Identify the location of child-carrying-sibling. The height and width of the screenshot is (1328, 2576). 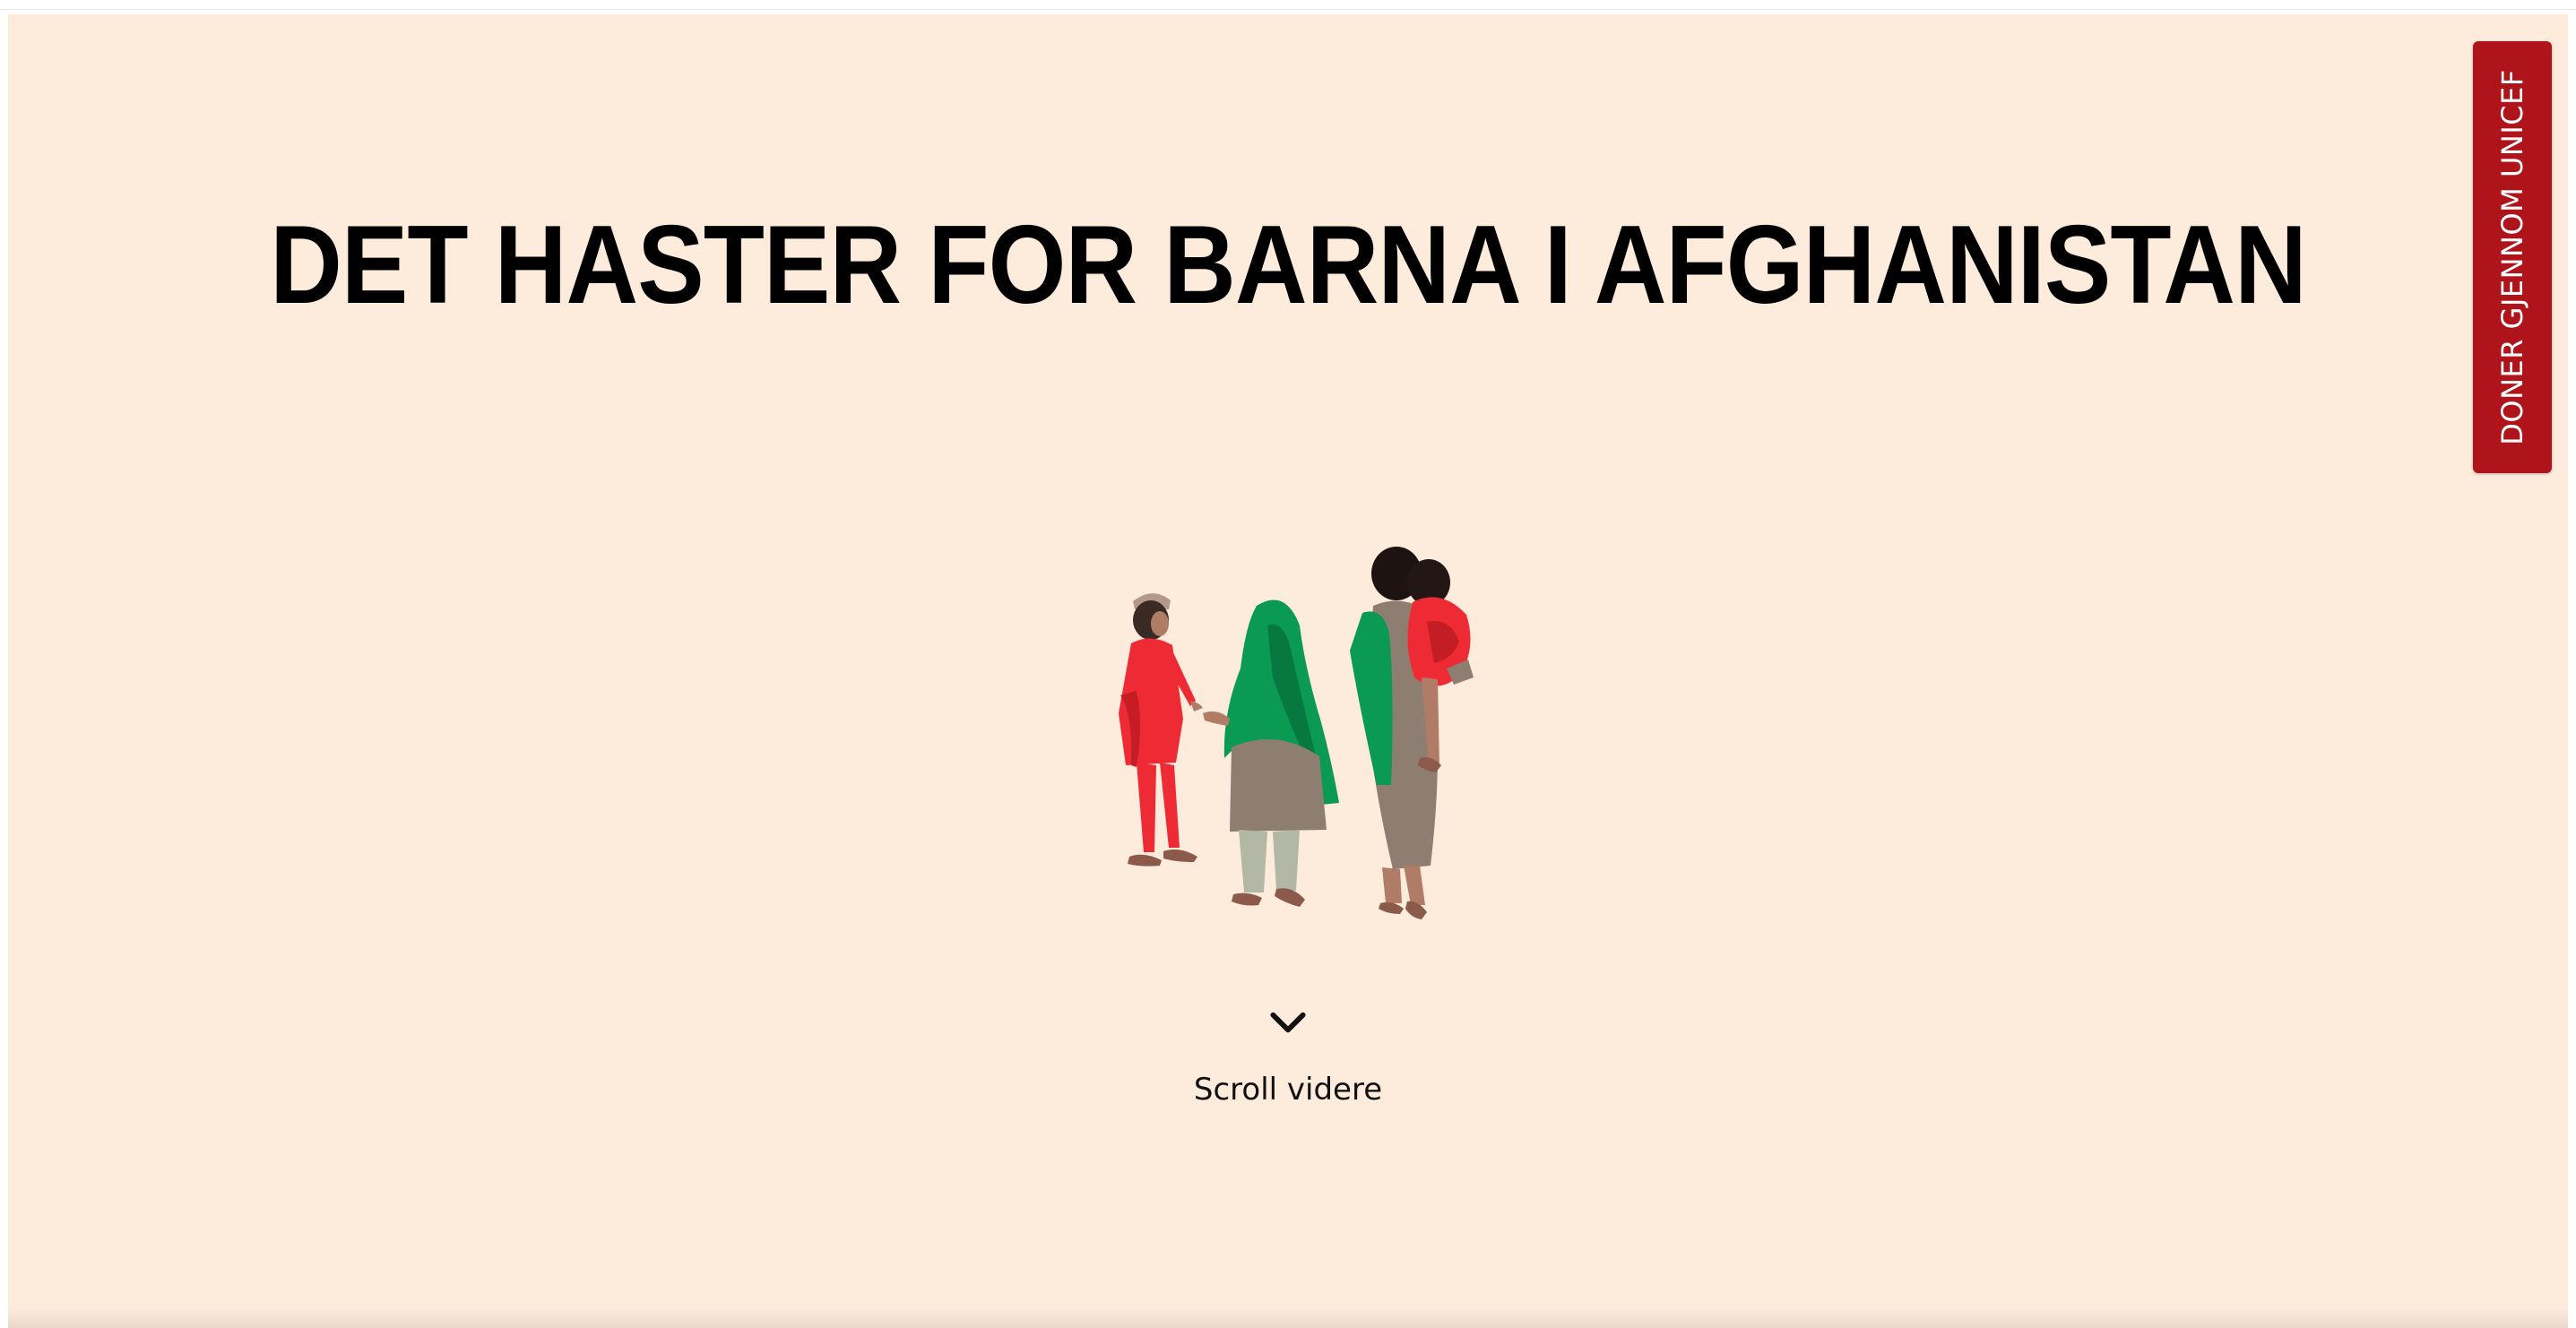
(1412, 733).